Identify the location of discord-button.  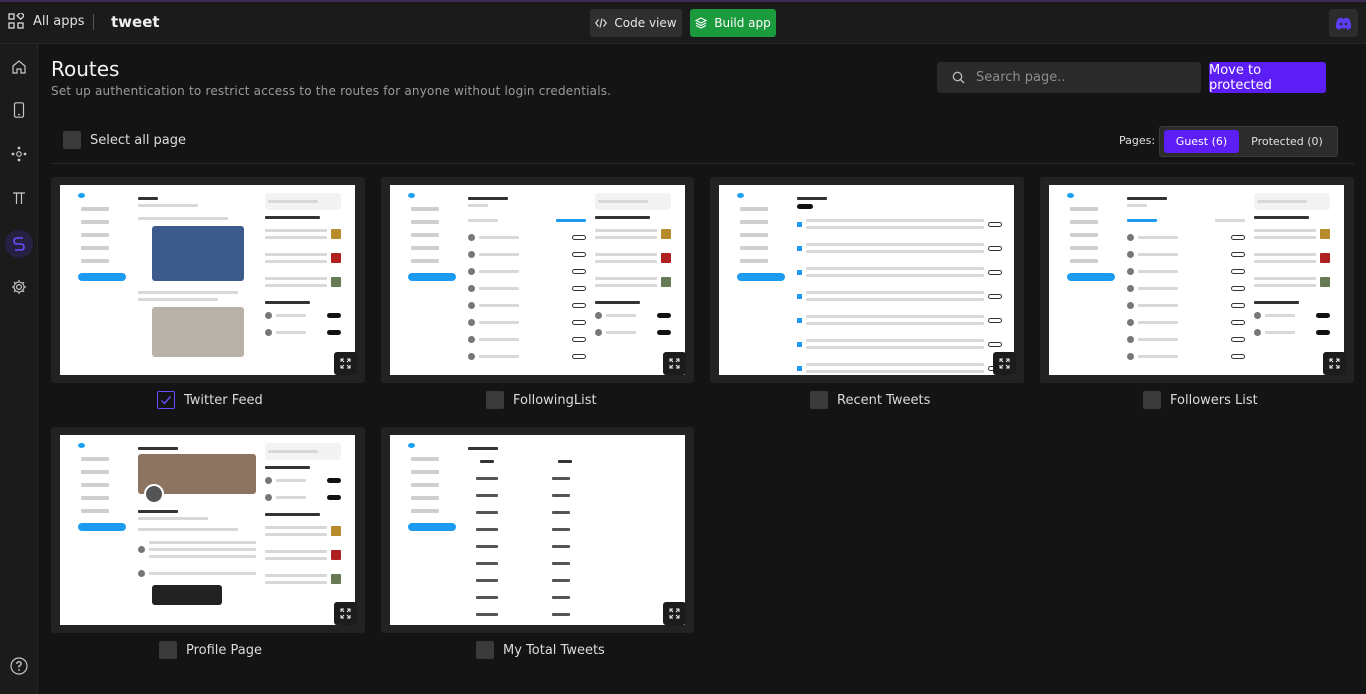
(1343, 23).